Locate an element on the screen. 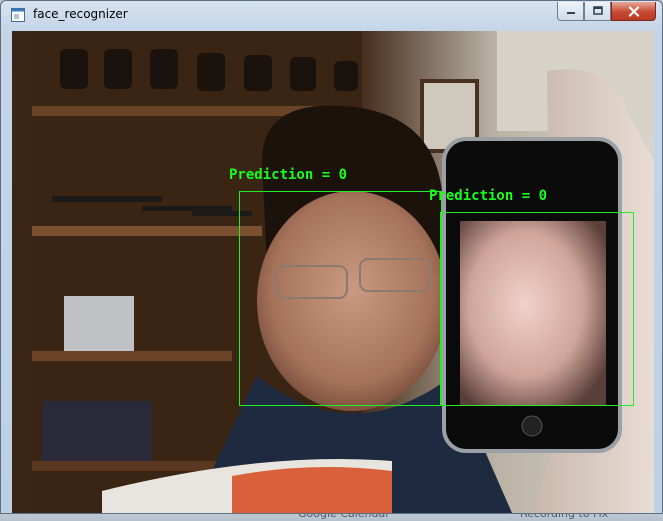 The width and height of the screenshot is (663, 521). close-button is located at coordinates (633, 11).